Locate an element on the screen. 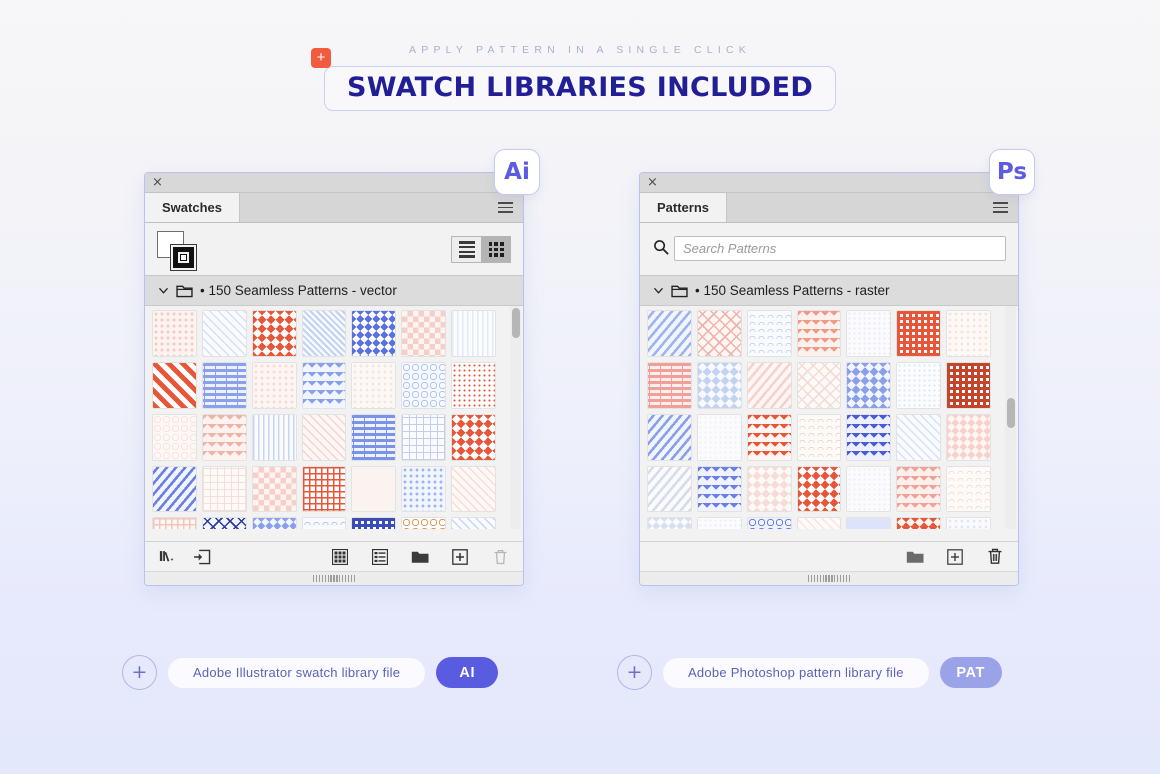 This screenshot has height=774, width=1160. list-view-icon is located at coordinates (466, 249).